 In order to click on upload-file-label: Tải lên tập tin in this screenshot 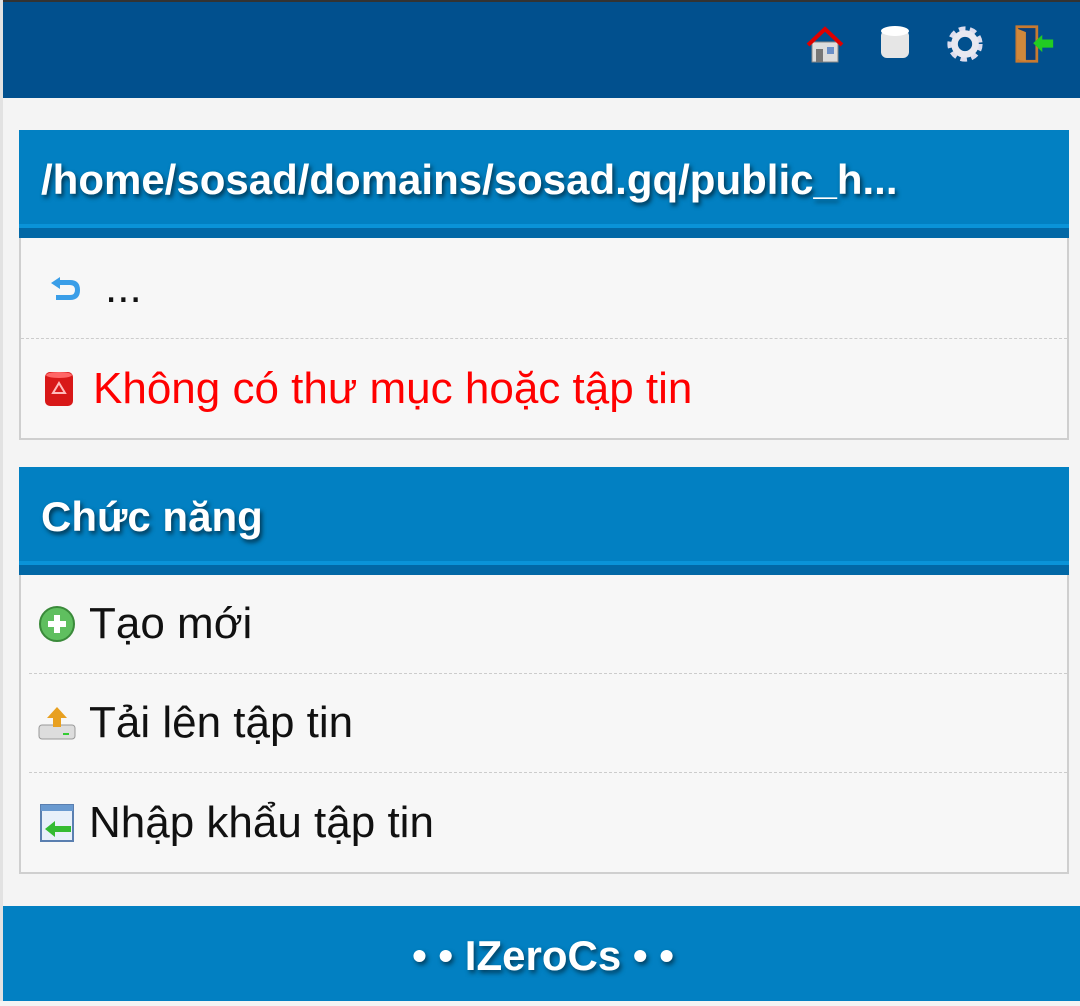, I will do `click(221, 722)`.